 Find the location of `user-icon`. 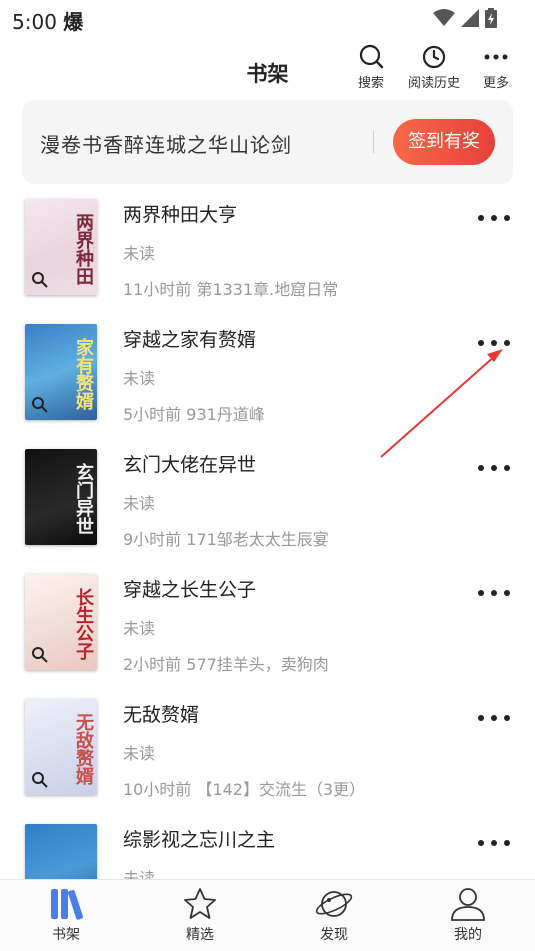

user-icon is located at coordinates (468, 904).